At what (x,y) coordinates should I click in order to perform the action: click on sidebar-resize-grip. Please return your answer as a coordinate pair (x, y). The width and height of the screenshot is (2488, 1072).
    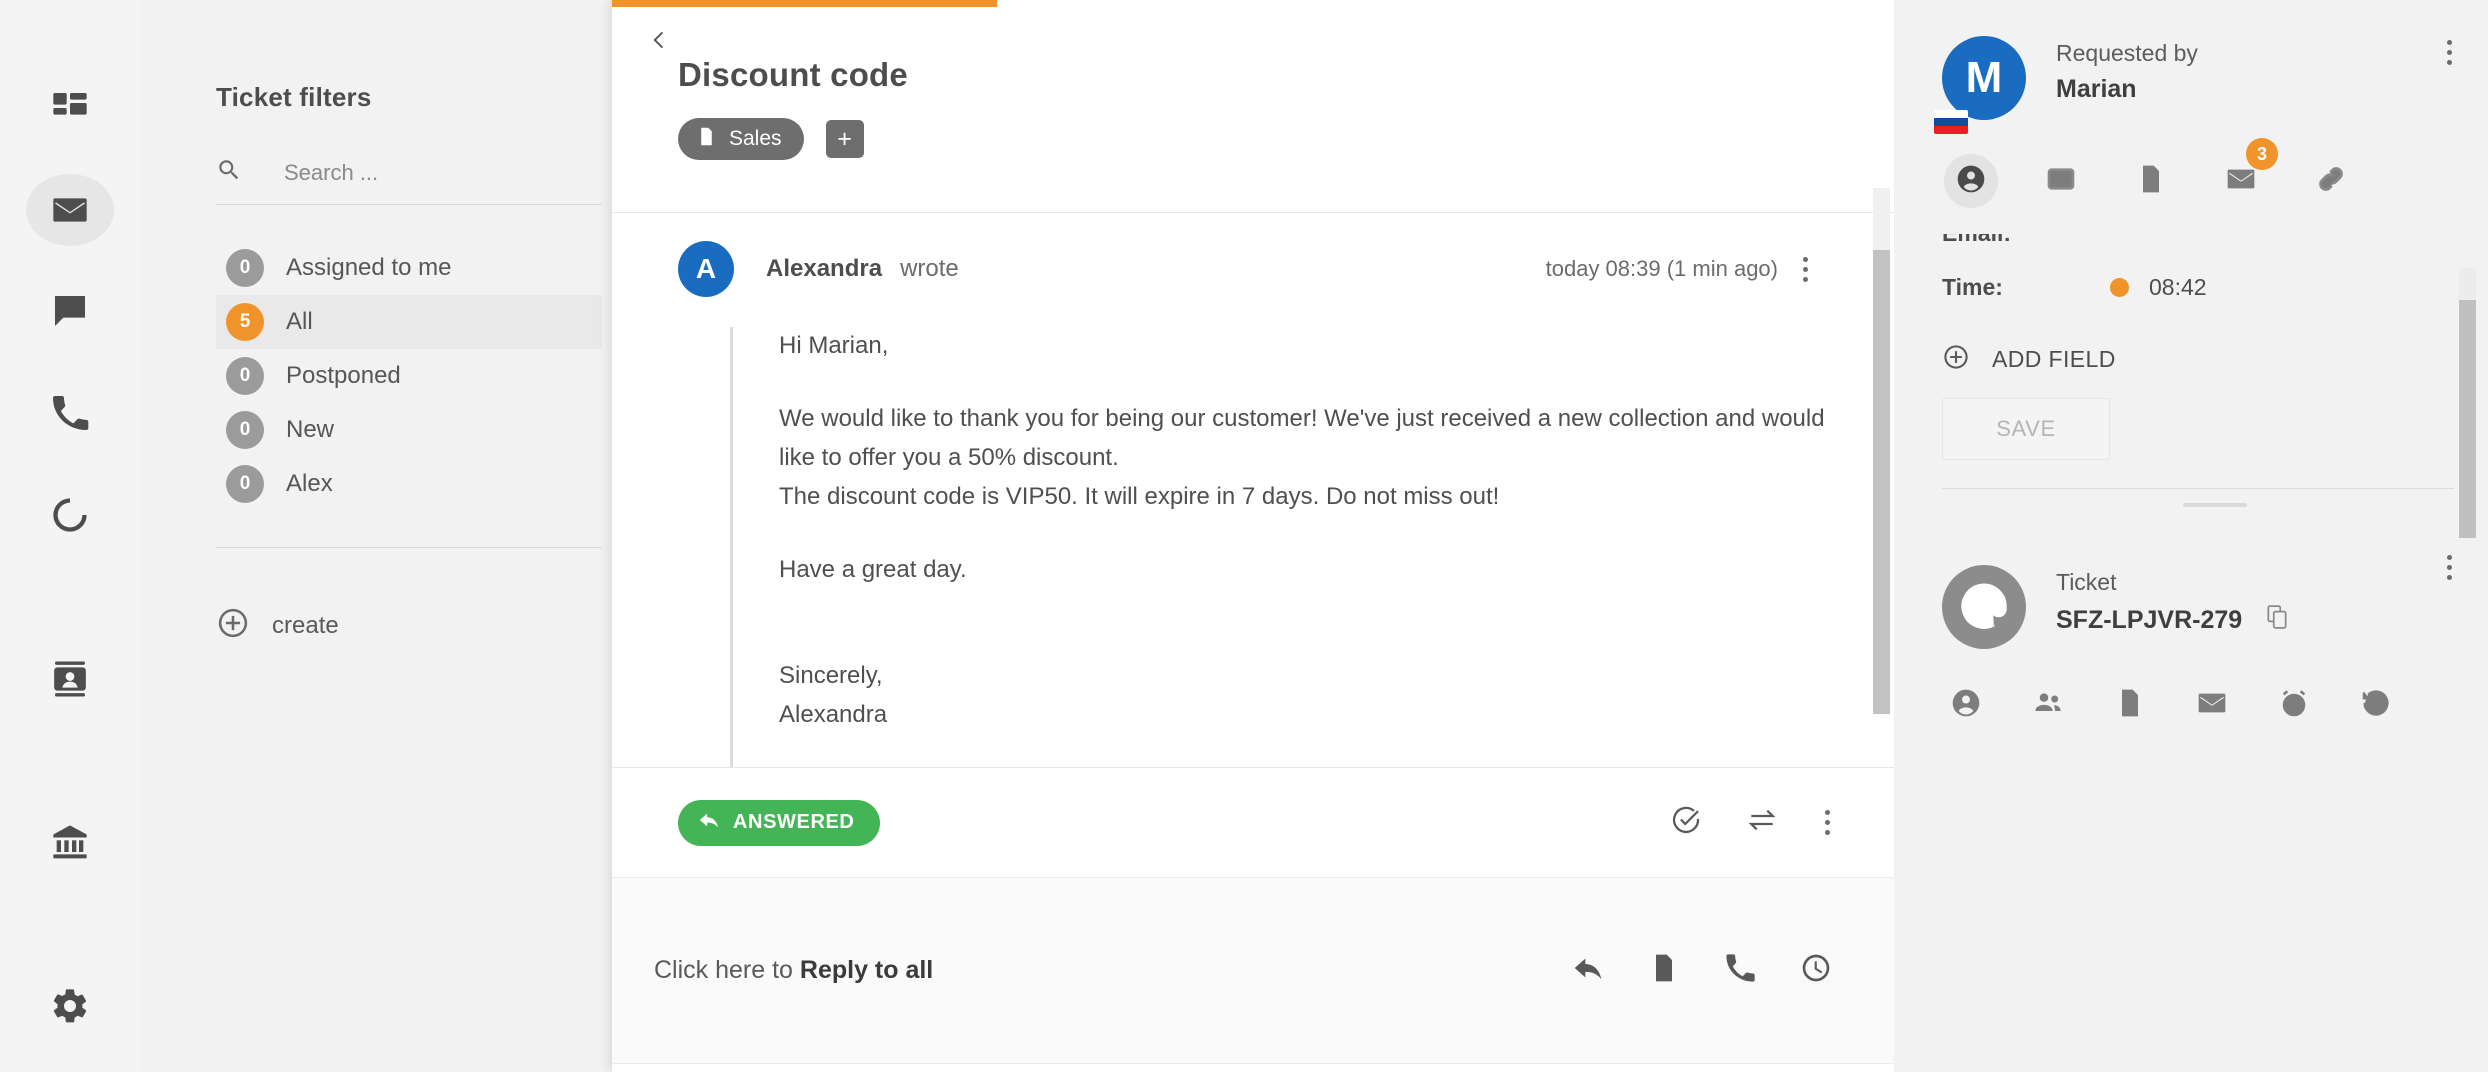
    Looking at the image, I should click on (2215, 505).